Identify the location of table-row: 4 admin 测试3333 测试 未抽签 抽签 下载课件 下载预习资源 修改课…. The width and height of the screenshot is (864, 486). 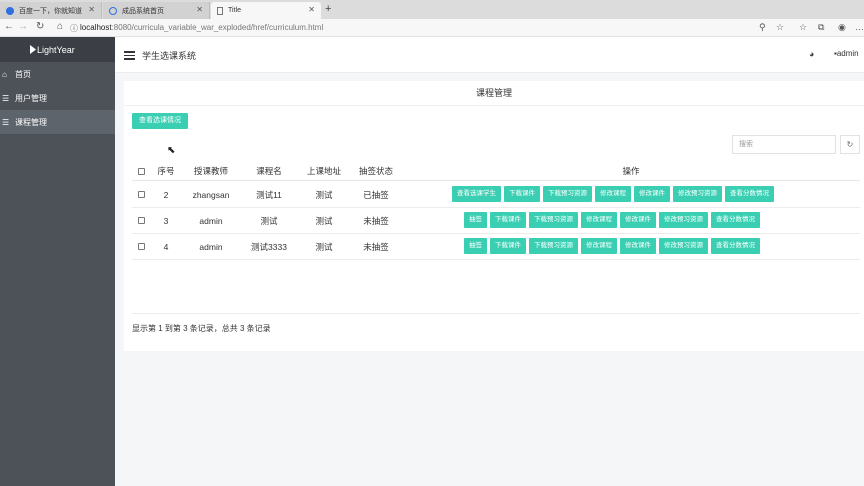
(496, 247).